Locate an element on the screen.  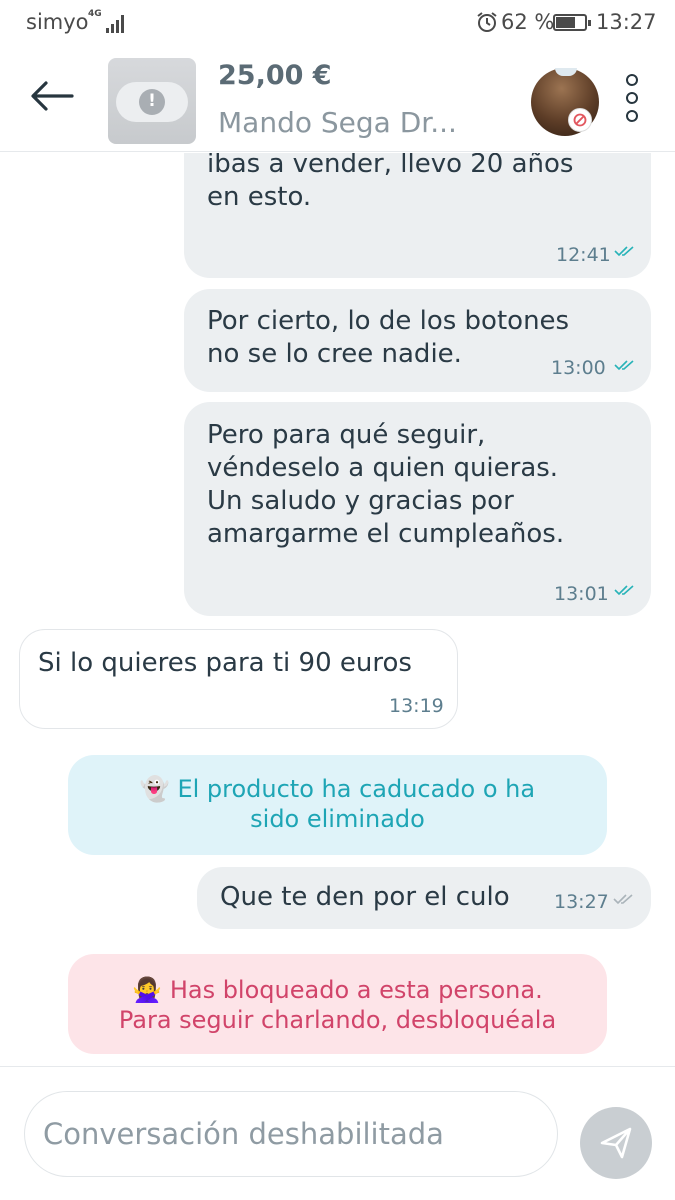
status-clock: 13:27 is located at coordinates (626, 22).